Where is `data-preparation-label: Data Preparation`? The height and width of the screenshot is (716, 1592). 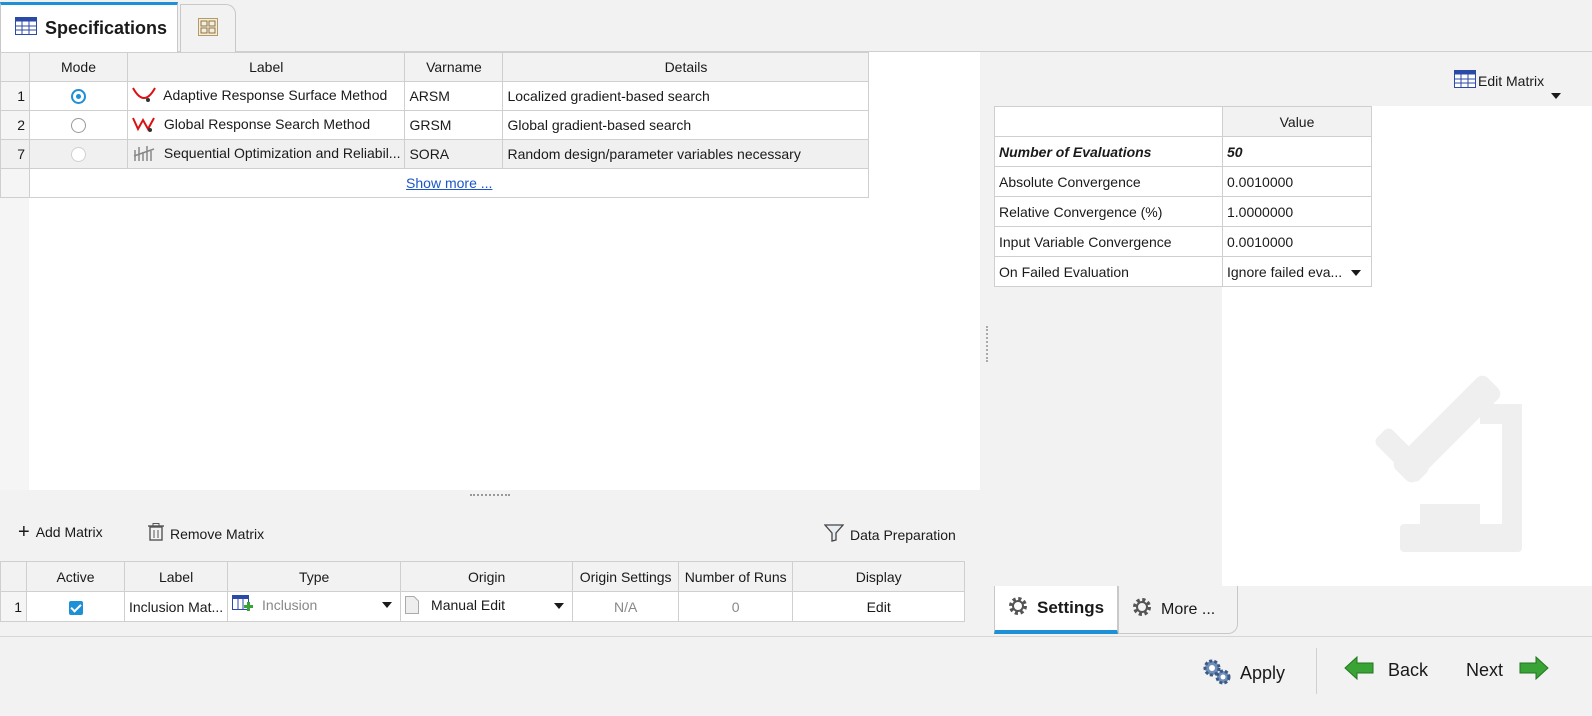
data-preparation-label: Data Preparation is located at coordinates (903, 534).